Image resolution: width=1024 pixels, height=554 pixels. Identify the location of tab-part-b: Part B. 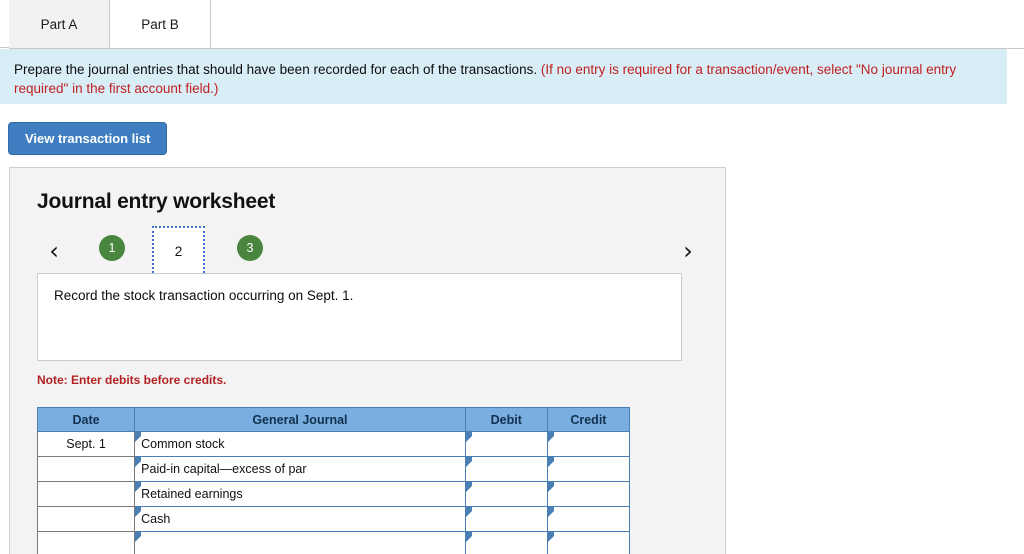
(160, 24).